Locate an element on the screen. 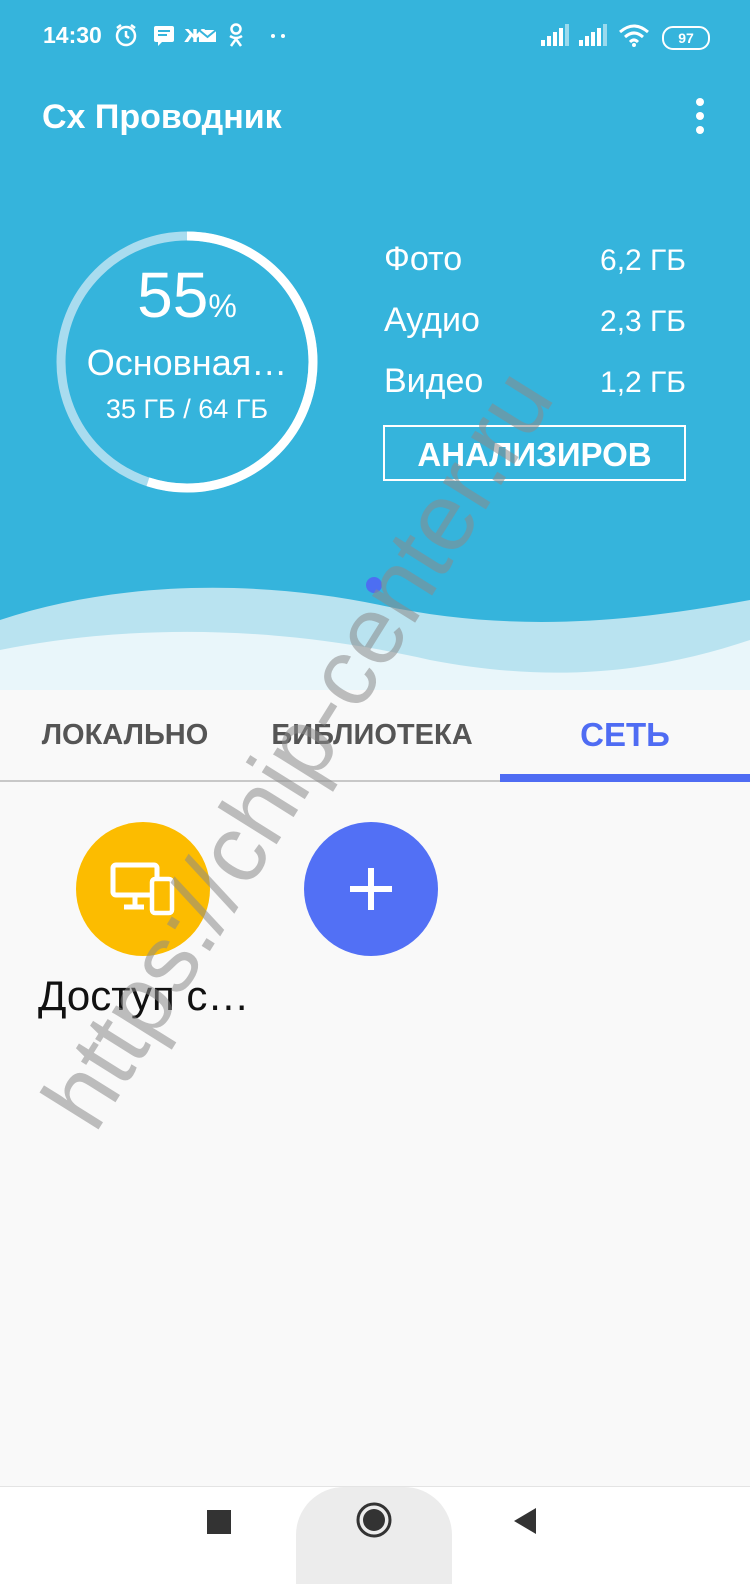 Image resolution: width=750 pixels, height=1584 pixels. category-value-photo: 6,2 ГБ is located at coordinates (643, 260).